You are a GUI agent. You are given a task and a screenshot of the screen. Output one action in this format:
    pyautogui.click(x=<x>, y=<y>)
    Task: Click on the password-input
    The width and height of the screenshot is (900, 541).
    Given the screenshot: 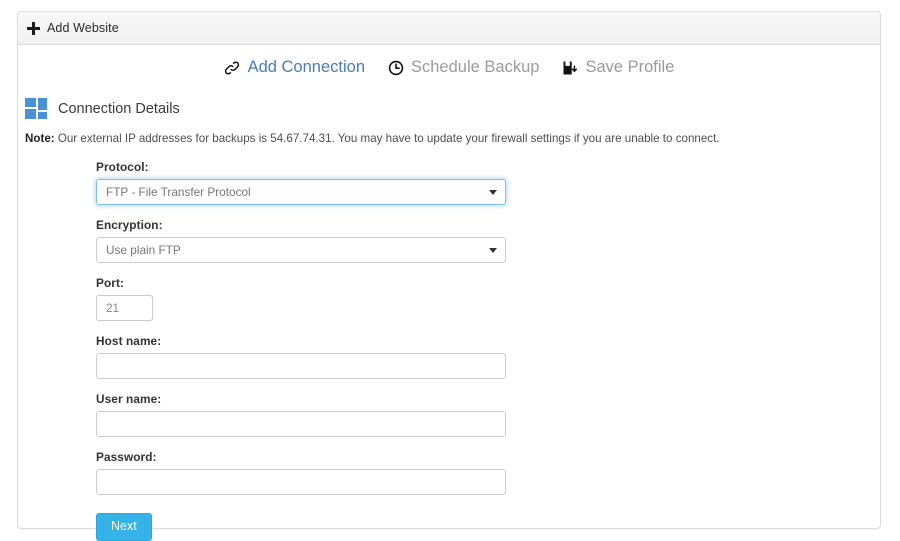 What is the action you would take?
    pyautogui.click(x=301, y=482)
    